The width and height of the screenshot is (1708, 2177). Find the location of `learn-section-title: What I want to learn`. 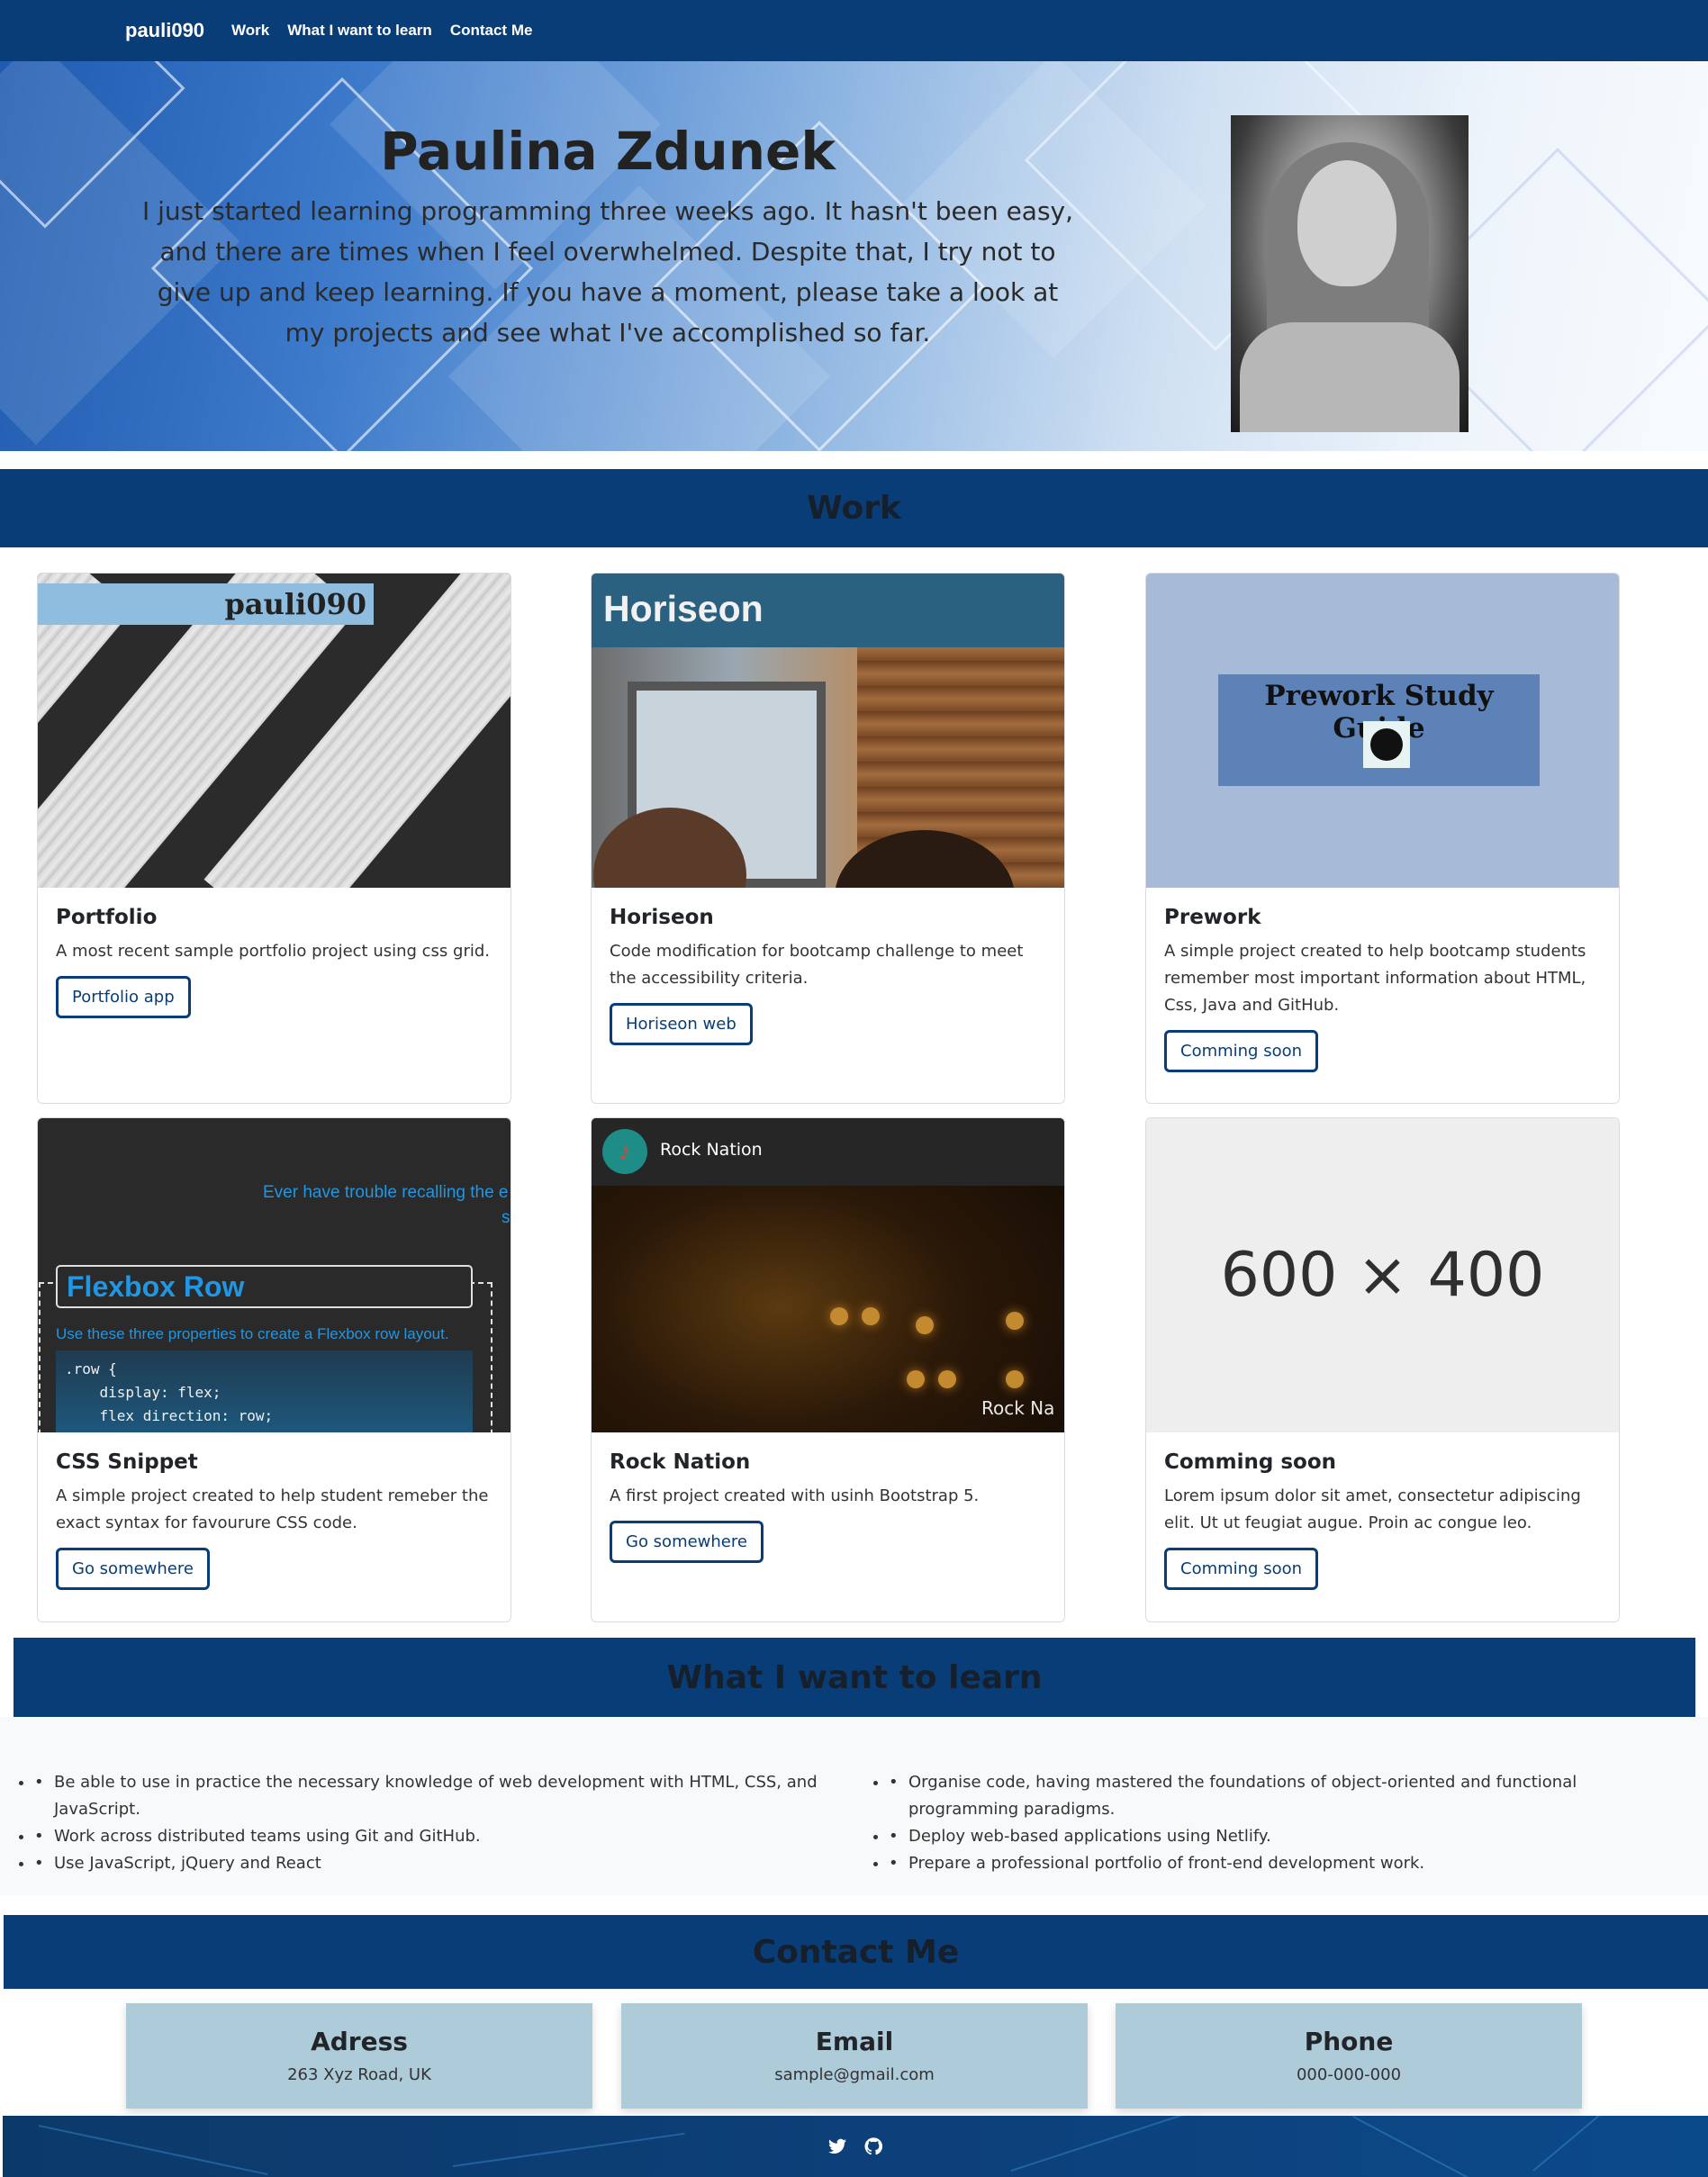

learn-section-title: What I want to learn is located at coordinates (854, 1677).